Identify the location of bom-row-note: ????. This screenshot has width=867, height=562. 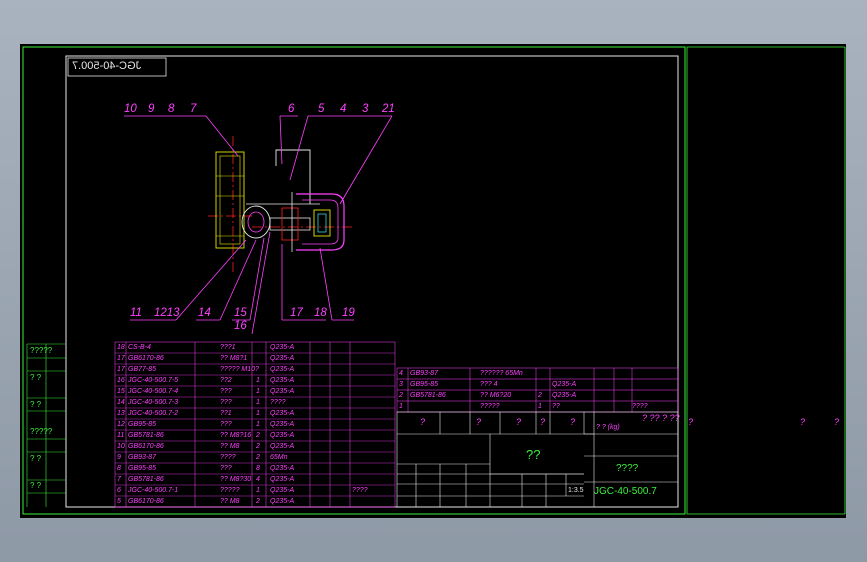
(360, 490).